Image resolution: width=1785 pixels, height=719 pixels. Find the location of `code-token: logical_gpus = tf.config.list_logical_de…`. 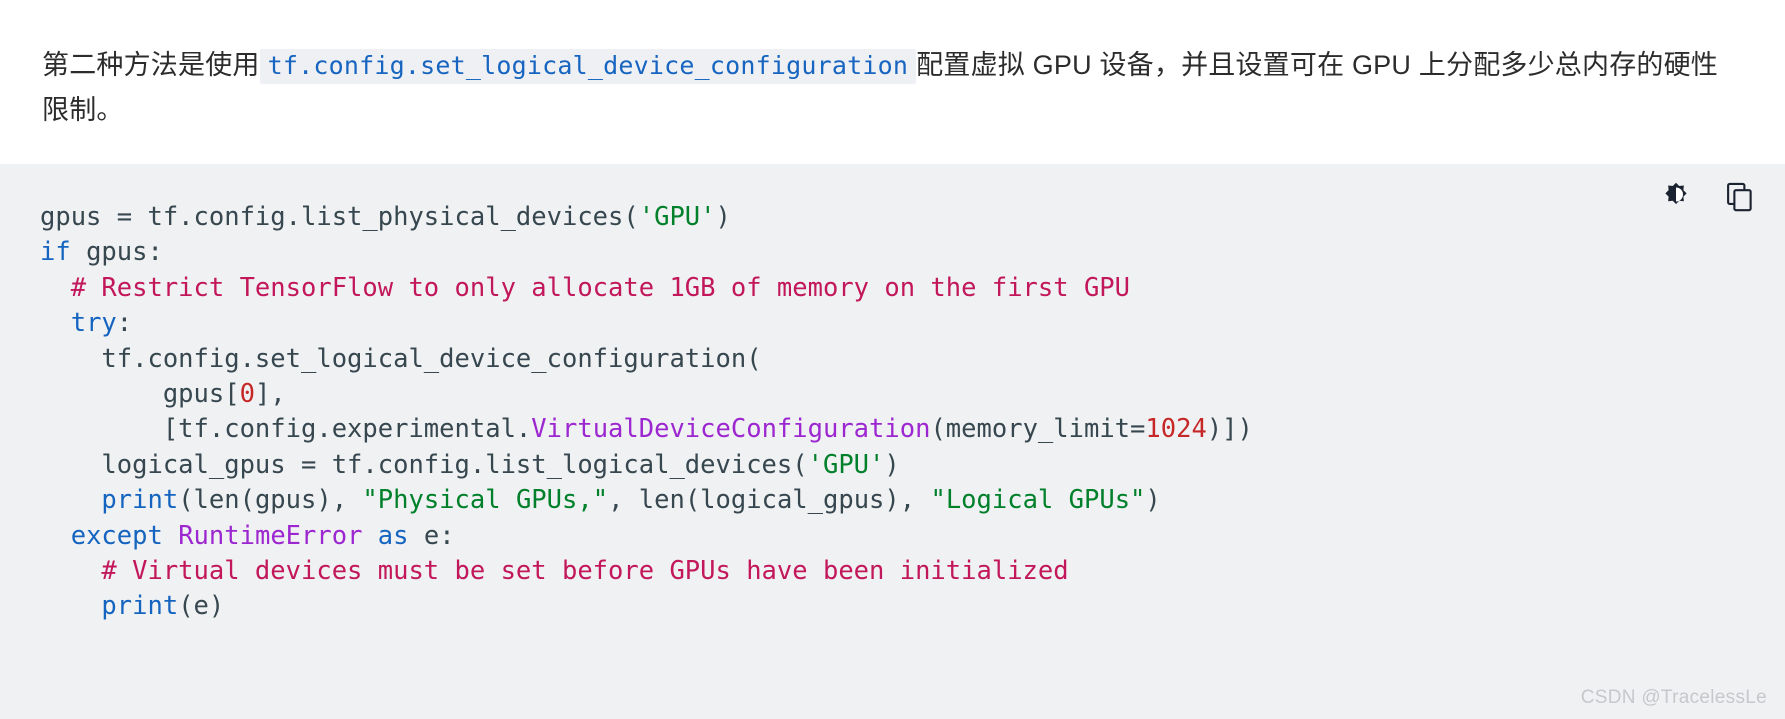

code-token: logical_gpus = tf.config.list_logical_de… is located at coordinates (424, 464).